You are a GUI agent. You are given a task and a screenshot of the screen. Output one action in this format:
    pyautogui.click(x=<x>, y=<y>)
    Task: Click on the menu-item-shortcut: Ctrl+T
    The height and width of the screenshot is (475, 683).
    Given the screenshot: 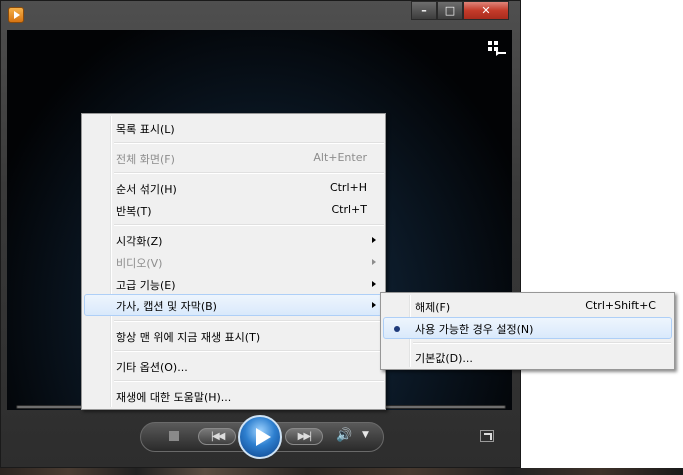 What is the action you would take?
    pyautogui.click(x=349, y=209)
    